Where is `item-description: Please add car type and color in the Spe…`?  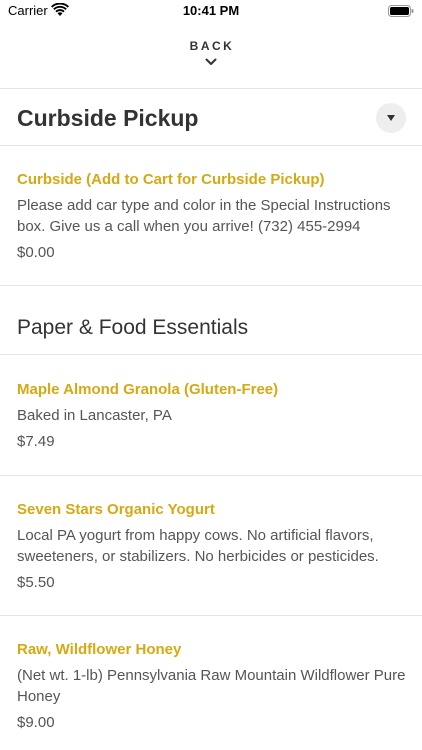
item-description: Please add car type and color in the Spe… is located at coordinates (204, 216).